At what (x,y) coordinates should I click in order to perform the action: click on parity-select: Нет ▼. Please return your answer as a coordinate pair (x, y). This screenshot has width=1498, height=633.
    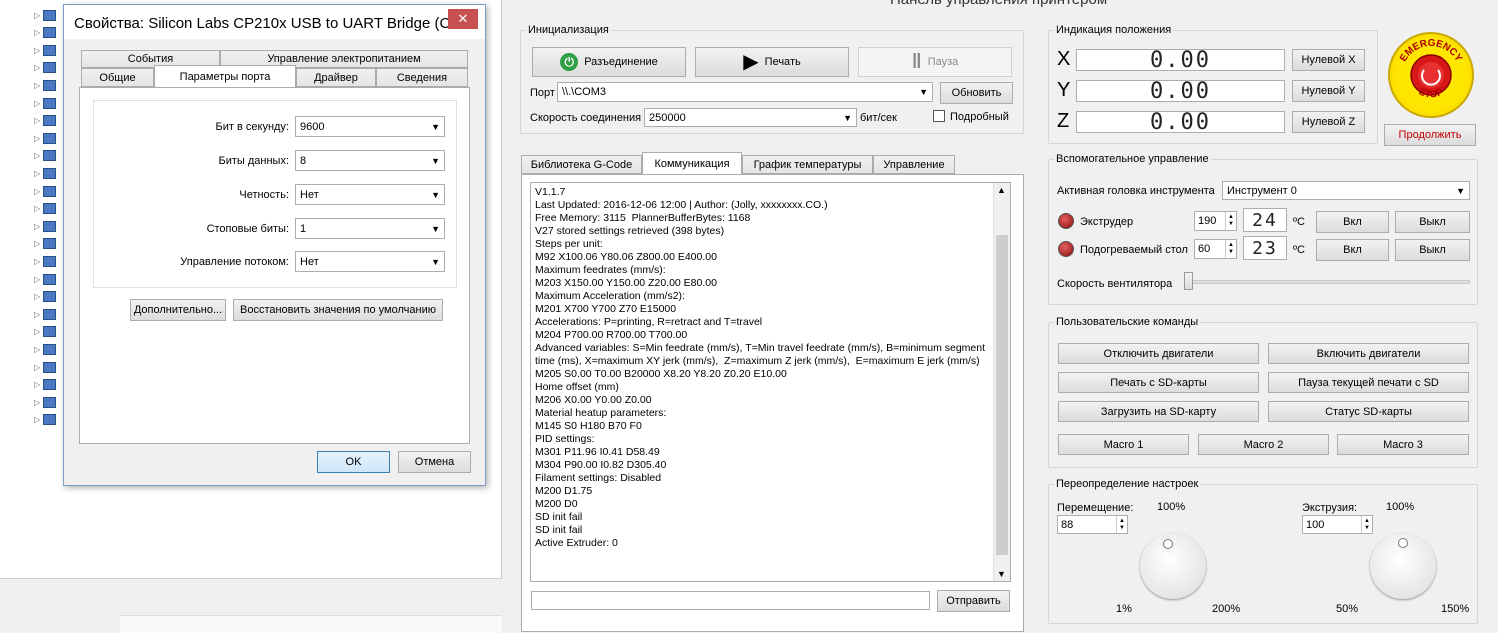
    Looking at the image, I should click on (370, 194).